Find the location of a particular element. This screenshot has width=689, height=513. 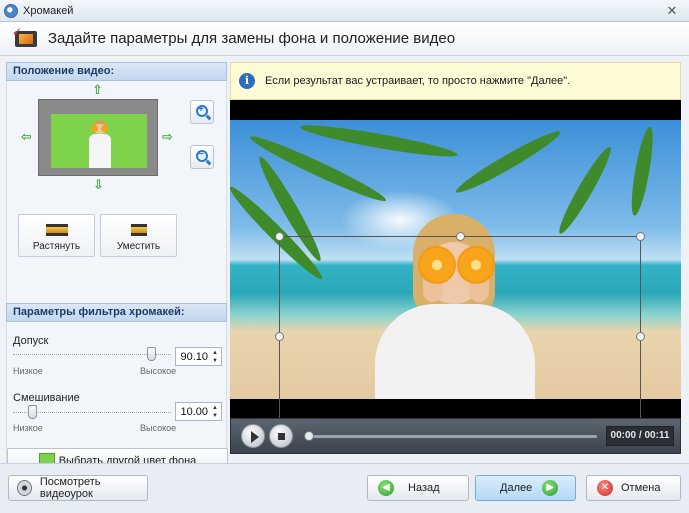

stop-button is located at coordinates (281, 436).